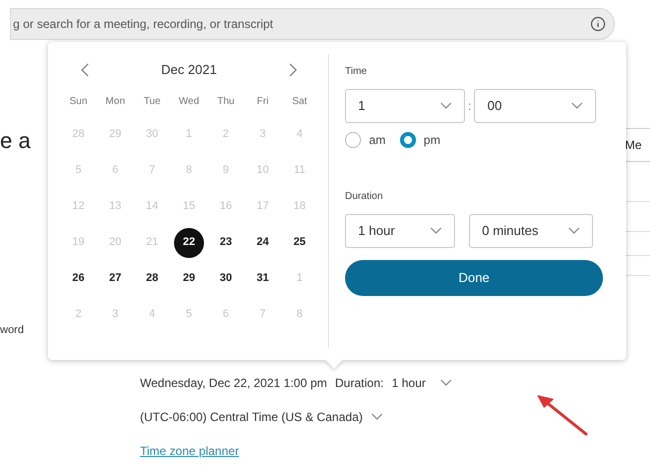  Describe the element at coordinates (225, 243) in the screenshot. I see `calendar-day: 23` at that location.